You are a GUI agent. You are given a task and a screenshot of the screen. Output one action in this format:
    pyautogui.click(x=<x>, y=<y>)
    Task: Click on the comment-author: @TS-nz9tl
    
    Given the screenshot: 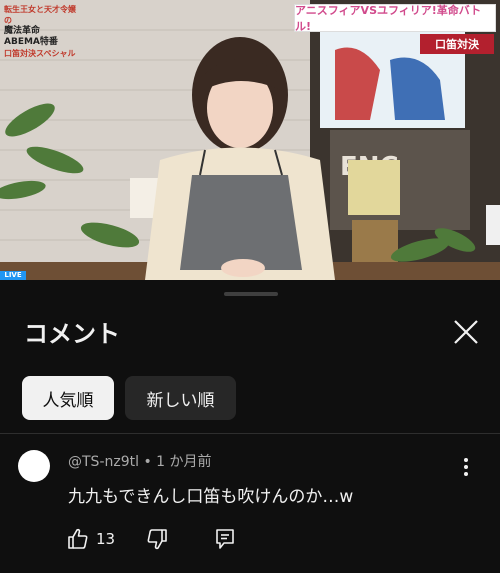 What is the action you would take?
    pyautogui.click(x=103, y=462)
    